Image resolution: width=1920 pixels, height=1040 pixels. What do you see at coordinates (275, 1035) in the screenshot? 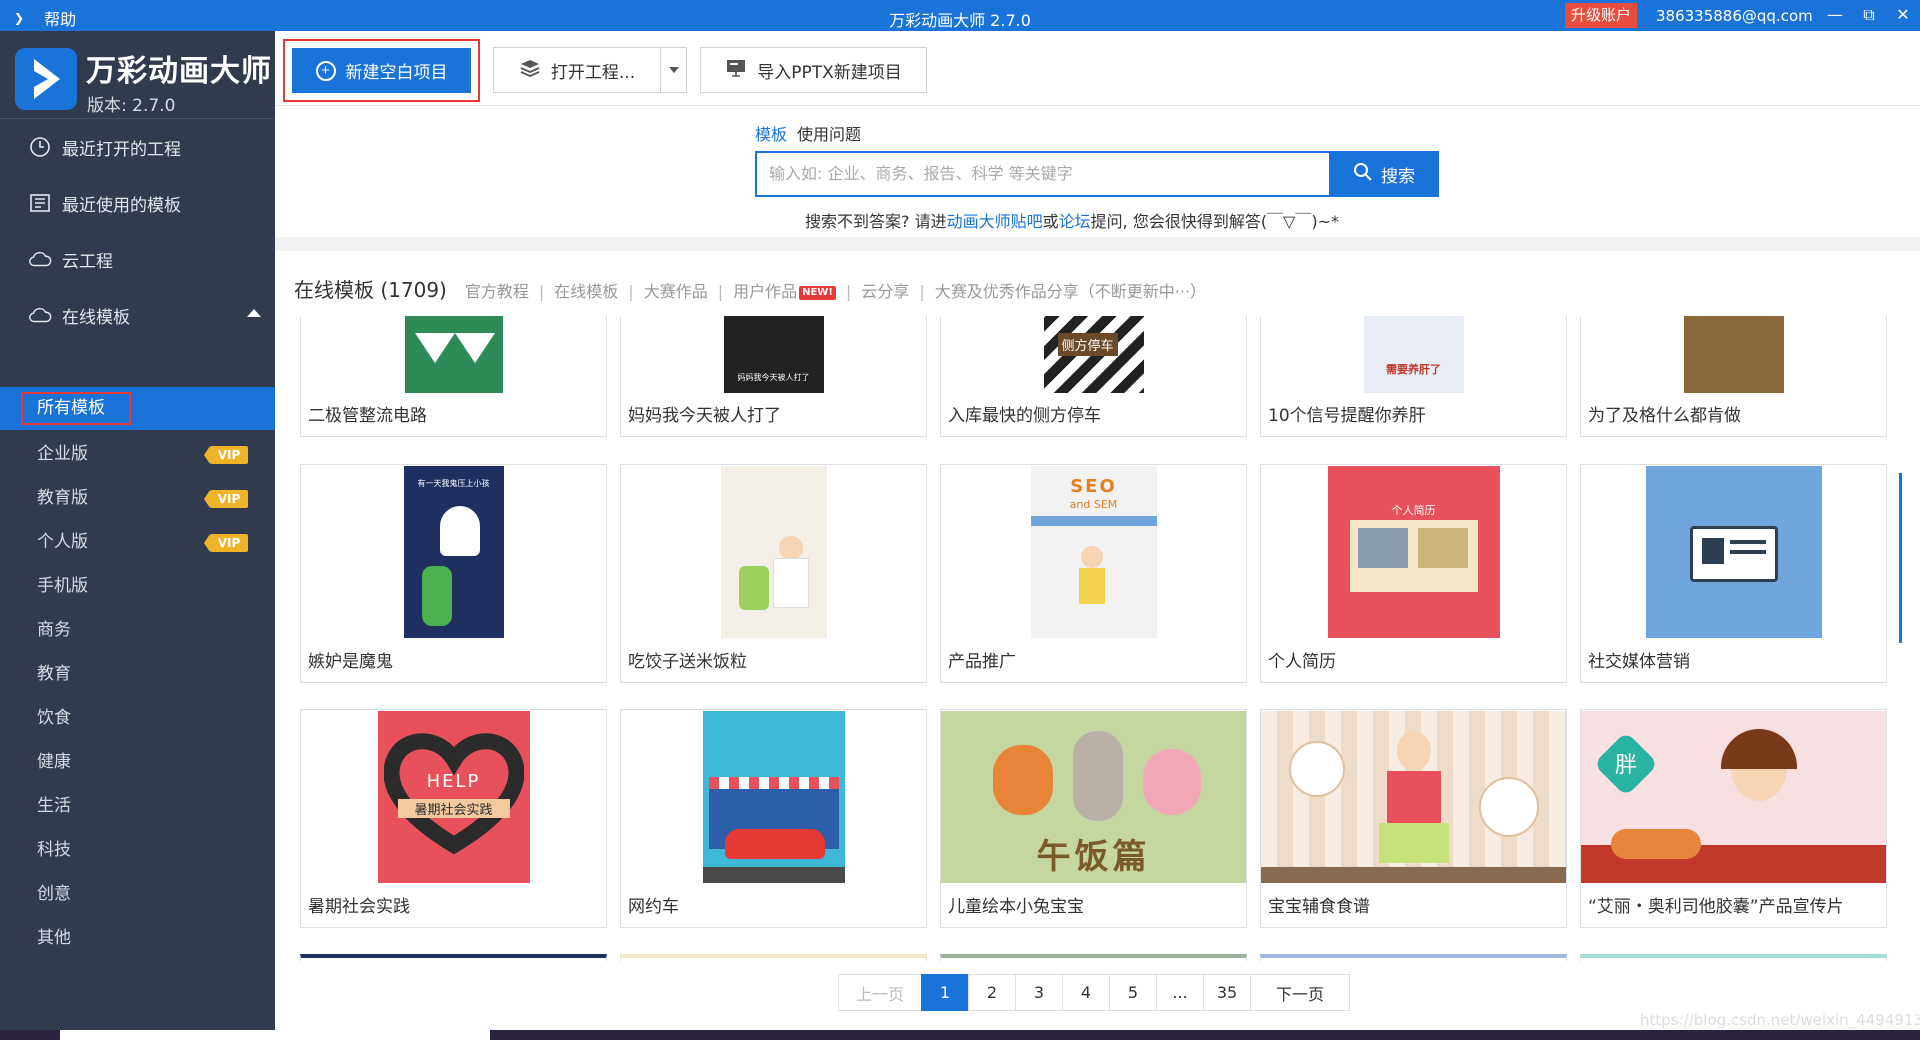
I see `taskbar-window` at bounding box center [275, 1035].